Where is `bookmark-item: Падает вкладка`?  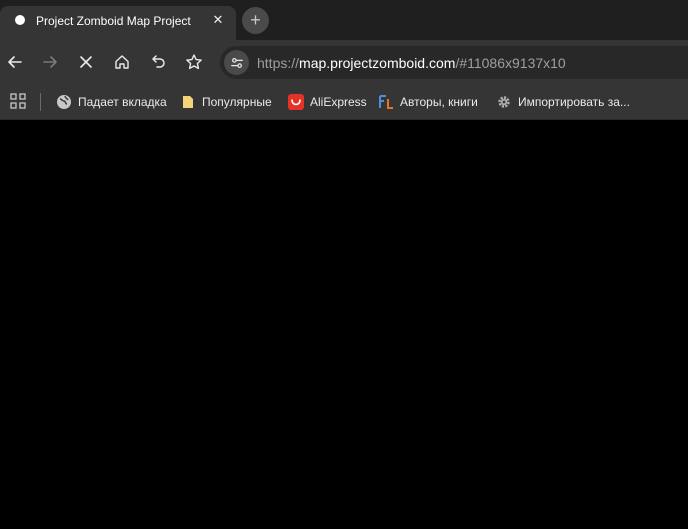 bookmark-item: Падает вкладка is located at coordinates (111, 102).